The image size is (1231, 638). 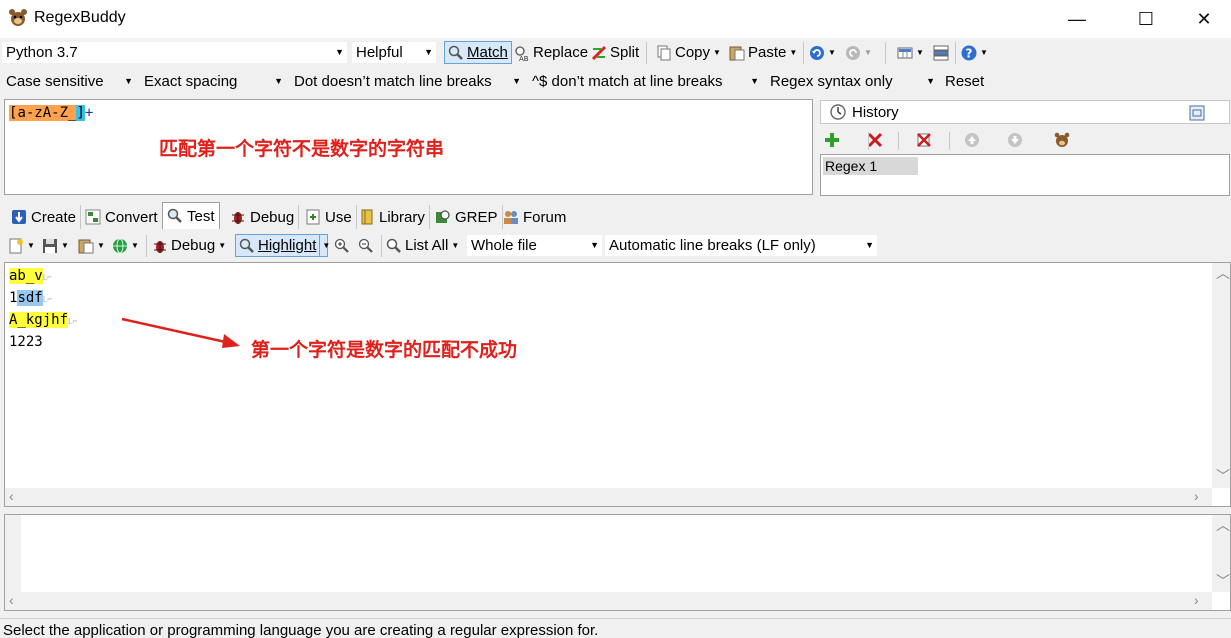 I want to click on anchors-select: ^$ don’t match at line breaks ▼, so click(x=645, y=81).